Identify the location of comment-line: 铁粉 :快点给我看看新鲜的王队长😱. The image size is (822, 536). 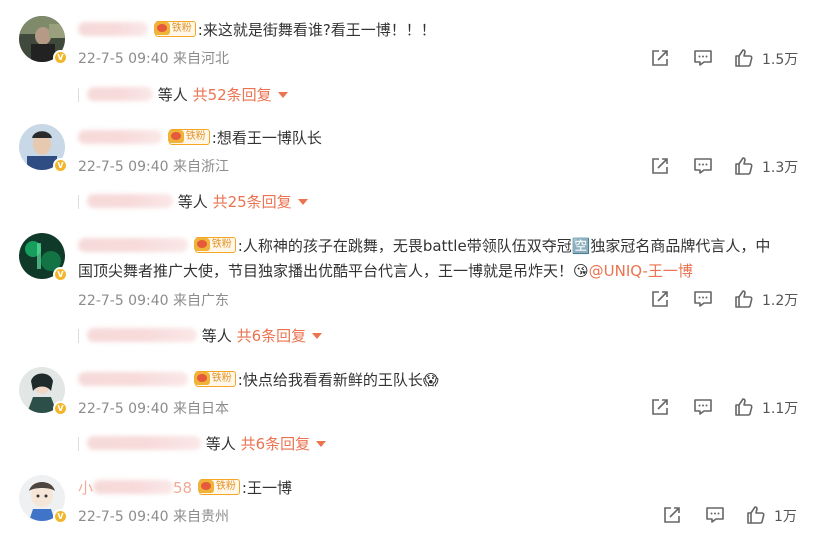
(258, 380).